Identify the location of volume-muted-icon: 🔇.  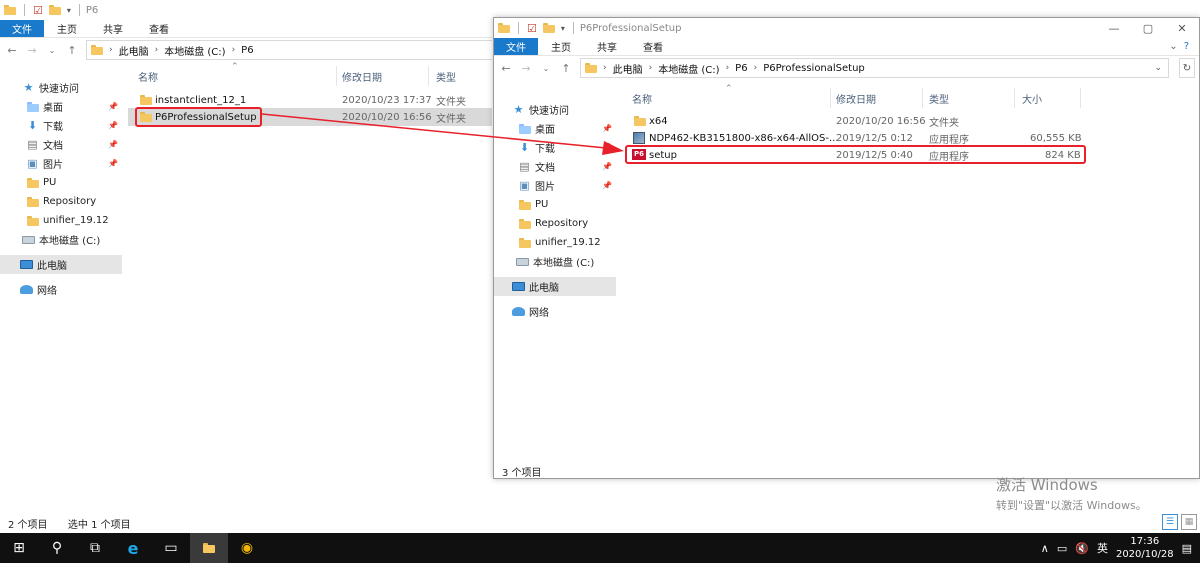
(1082, 548).